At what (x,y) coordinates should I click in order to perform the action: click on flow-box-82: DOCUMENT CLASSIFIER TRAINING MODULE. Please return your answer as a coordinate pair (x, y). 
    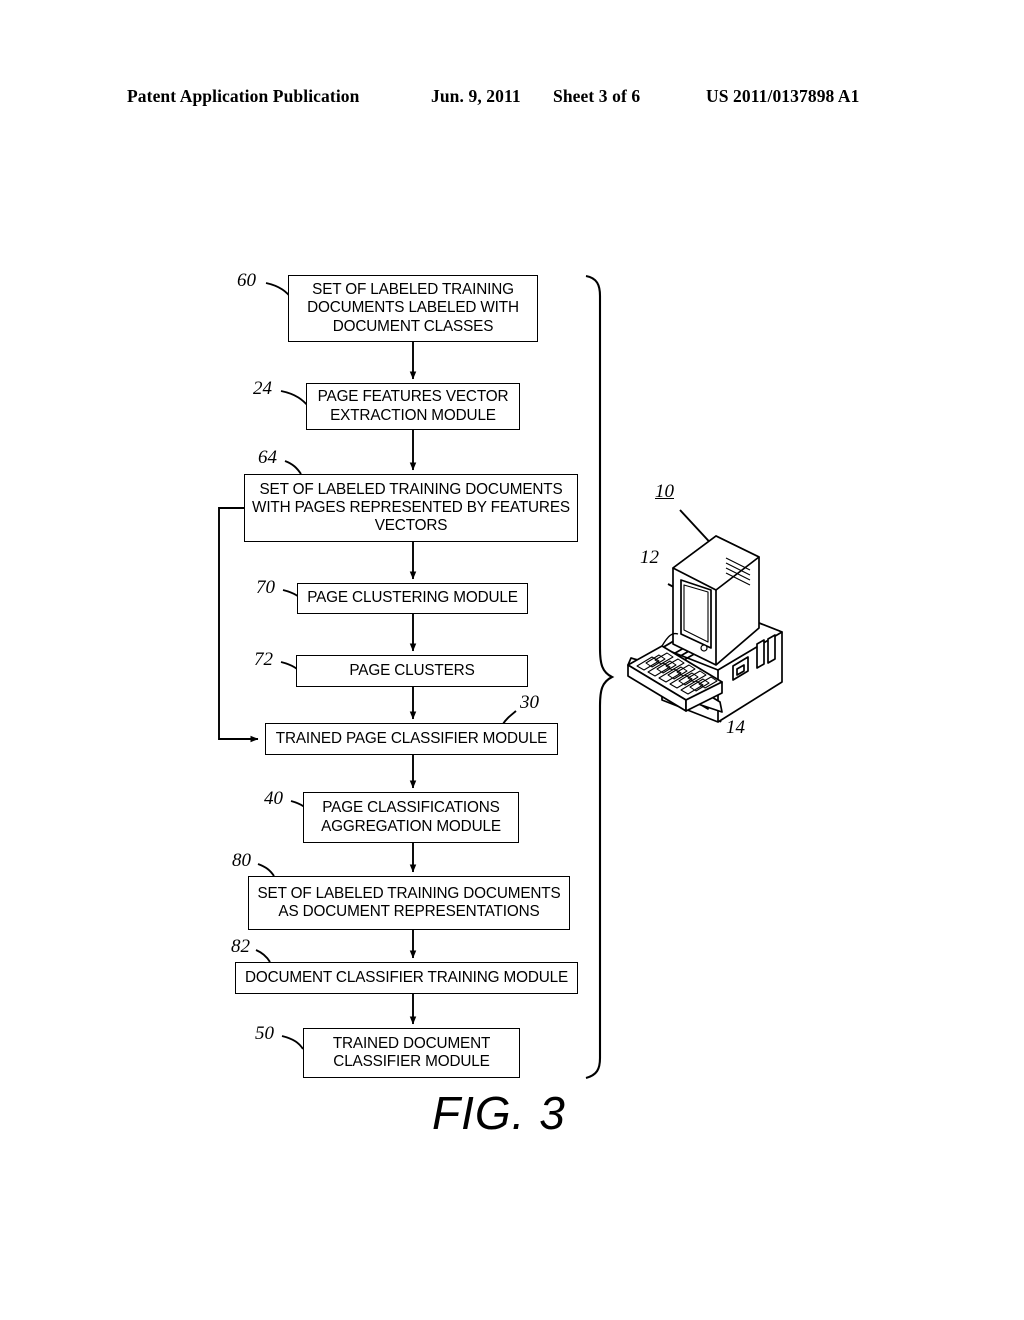
    Looking at the image, I should click on (406, 978).